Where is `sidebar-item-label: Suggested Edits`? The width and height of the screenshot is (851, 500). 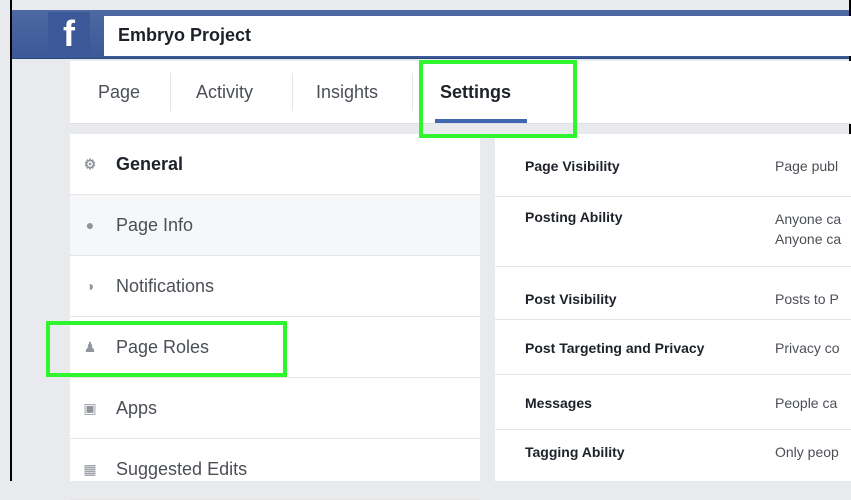
sidebar-item-label: Suggested Edits is located at coordinates (182, 469).